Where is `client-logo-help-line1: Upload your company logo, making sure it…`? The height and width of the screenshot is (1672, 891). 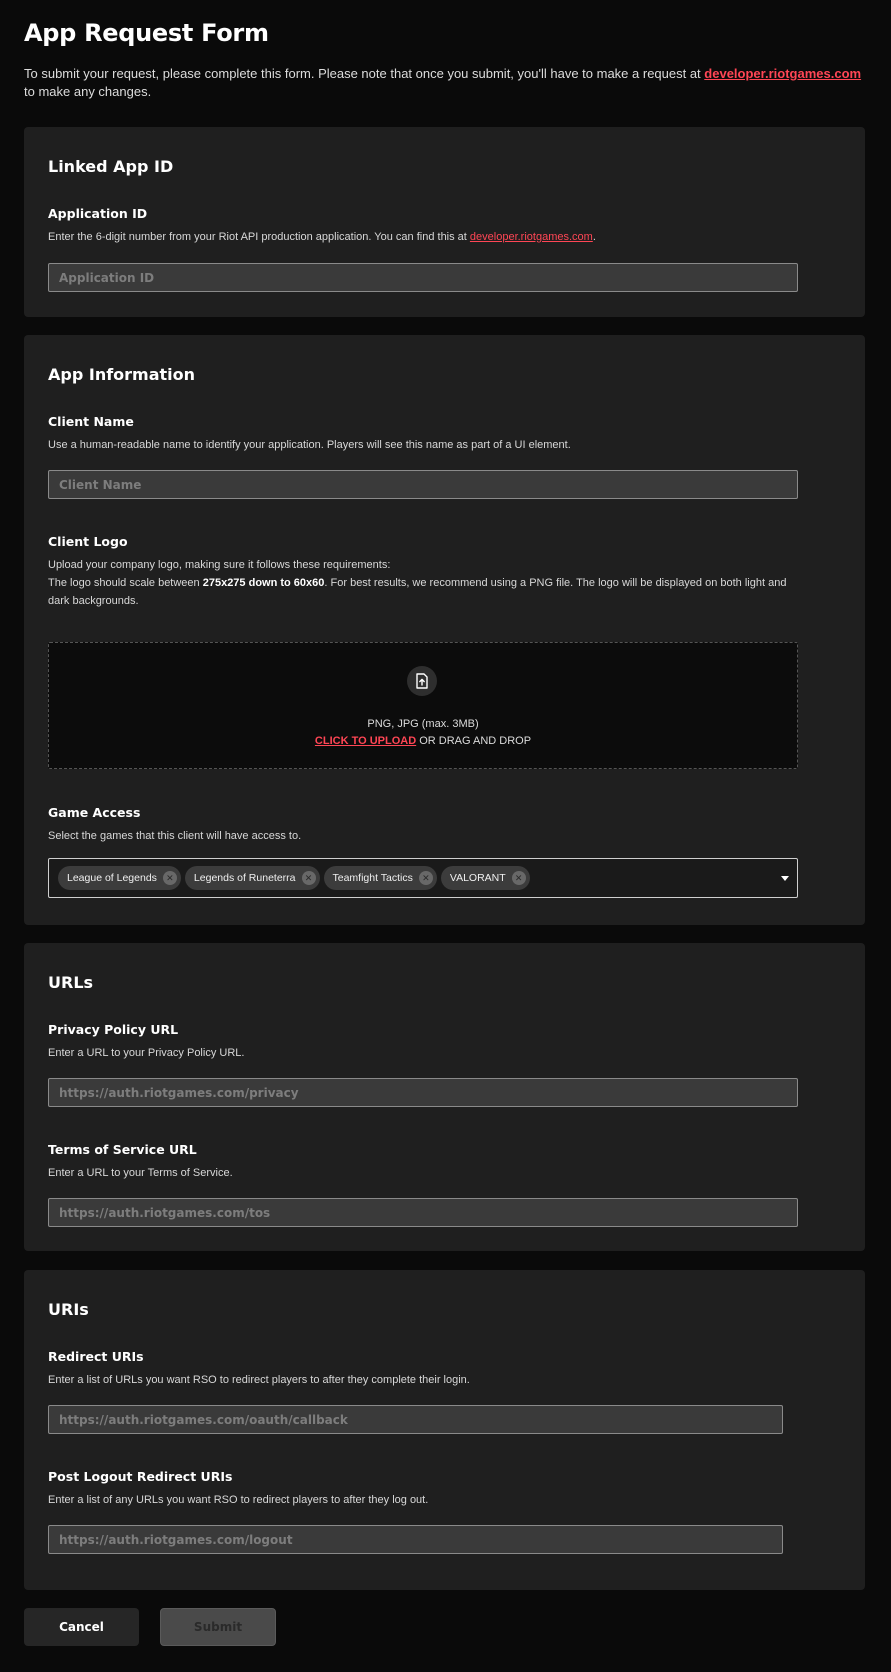
client-logo-help-line1: Upload your company logo, making sure it… is located at coordinates (219, 565).